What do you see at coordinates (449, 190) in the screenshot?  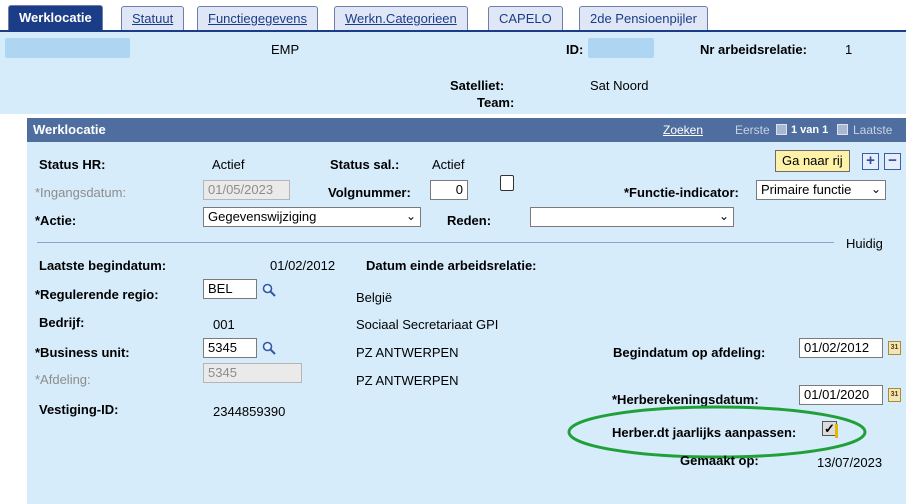 I see `volgnummer-field: 0` at bounding box center [449, 190].